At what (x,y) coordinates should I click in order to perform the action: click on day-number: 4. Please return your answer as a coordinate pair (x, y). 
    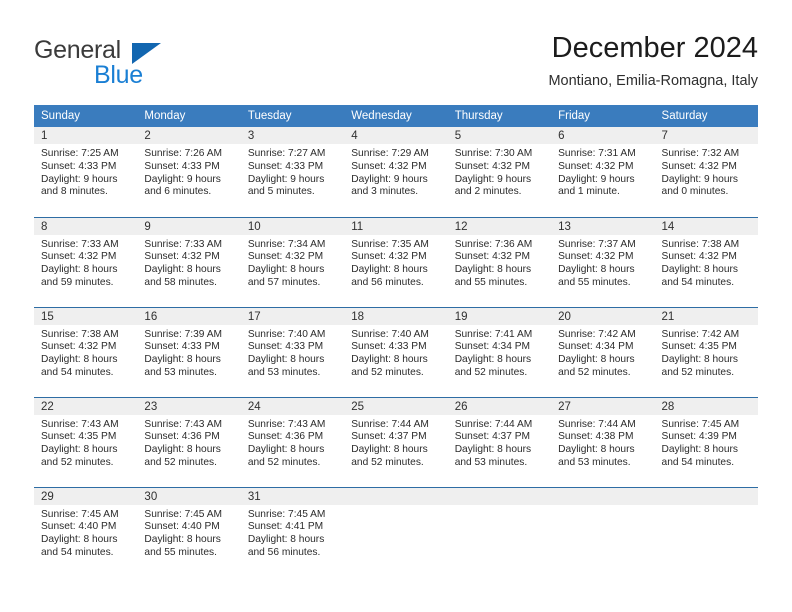
    Looking at the image, I should click on (396, 135).